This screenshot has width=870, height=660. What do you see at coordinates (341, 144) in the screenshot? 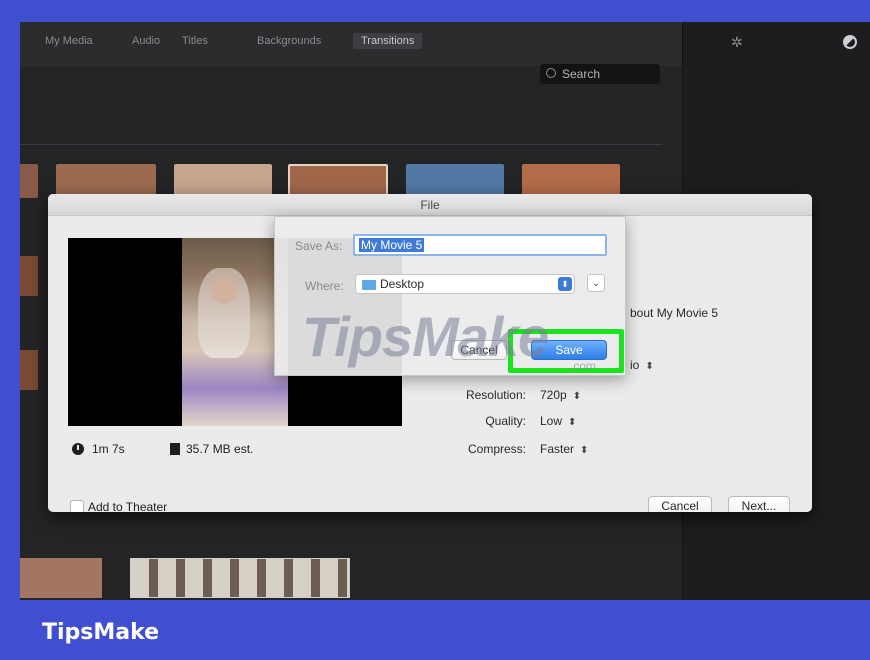
I see `browser-divider` at bounding box center [341, 144].